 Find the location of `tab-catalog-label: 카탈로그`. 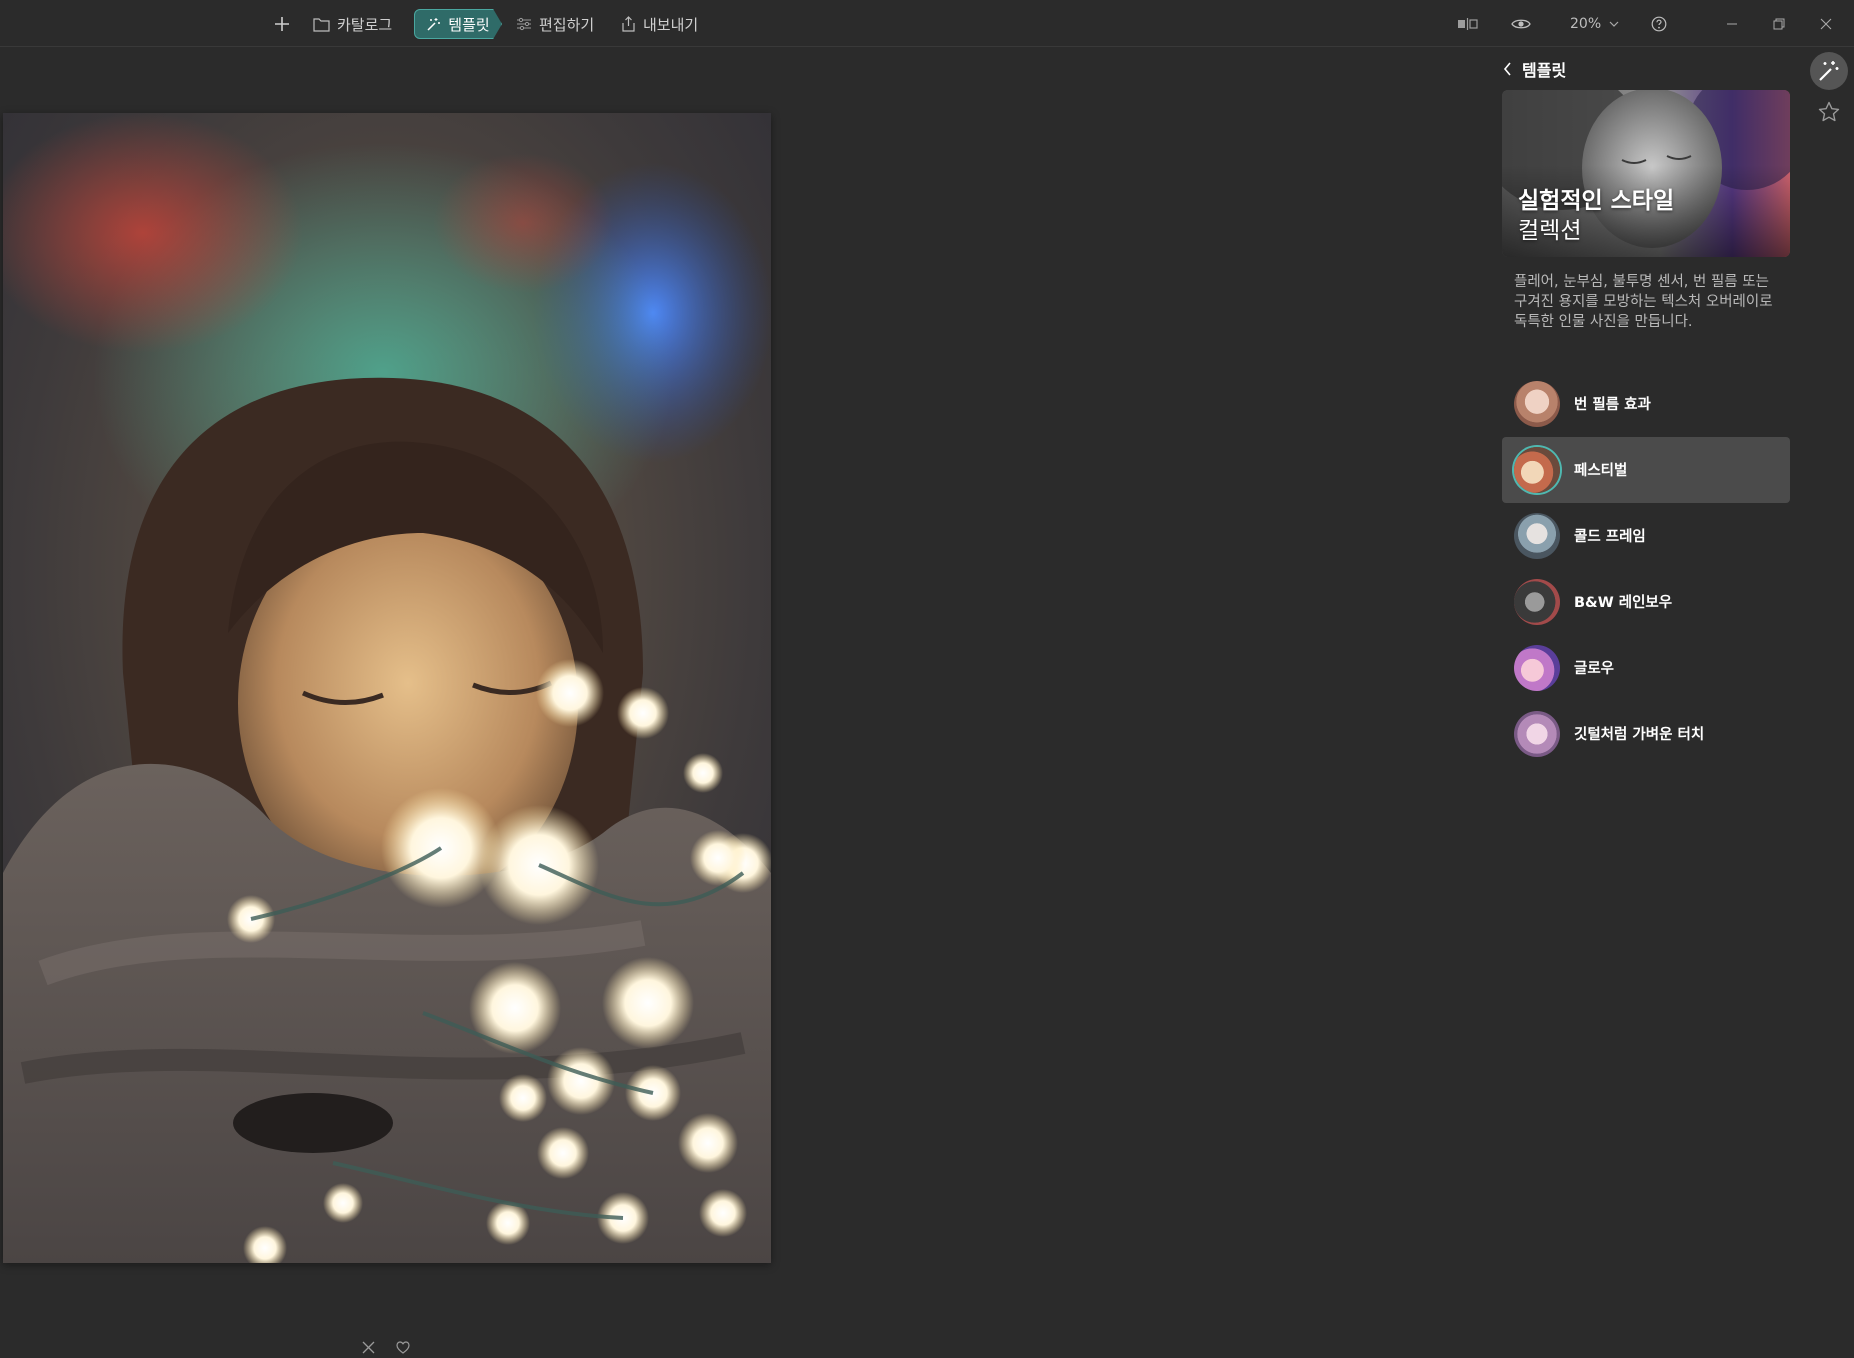

tab-catalog-label: 카탈로그 is located at coordinates (365, 24).